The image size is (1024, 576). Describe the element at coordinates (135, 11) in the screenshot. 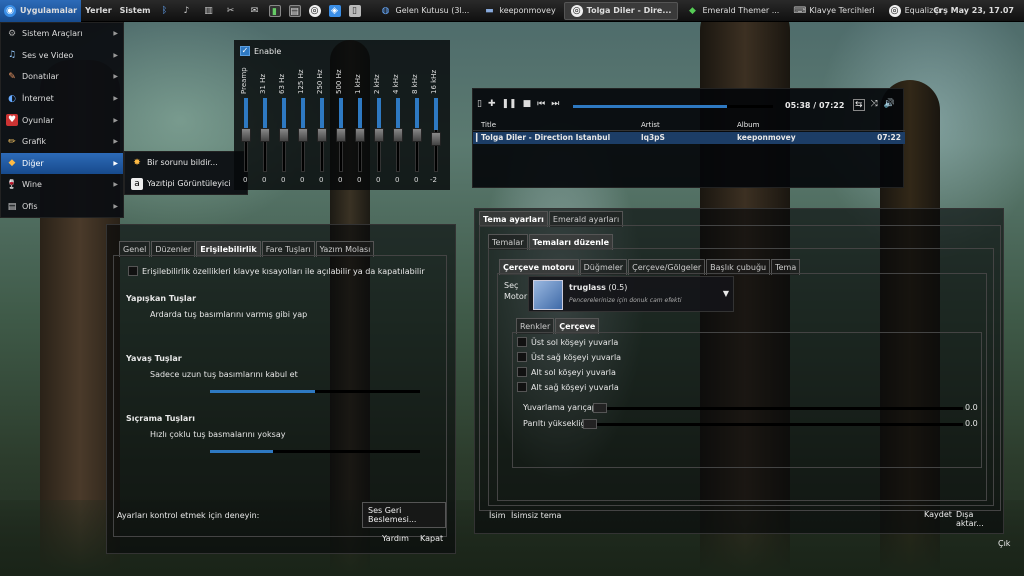

I see `system-menu: Sistem` at that location.